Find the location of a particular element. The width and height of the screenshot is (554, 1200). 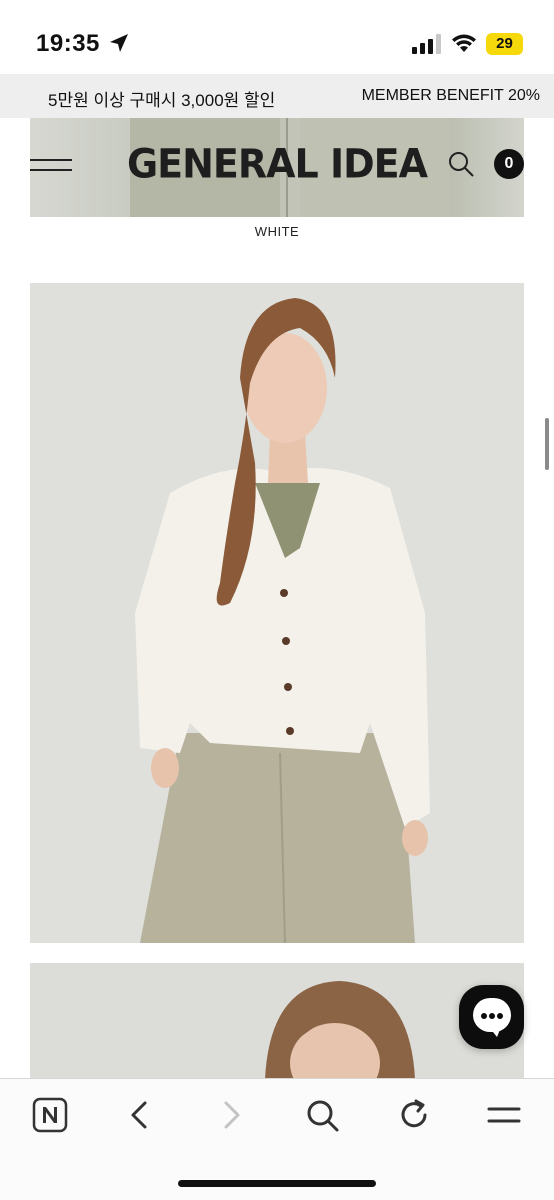

wifi-icon is located at coordinates (464, 43).